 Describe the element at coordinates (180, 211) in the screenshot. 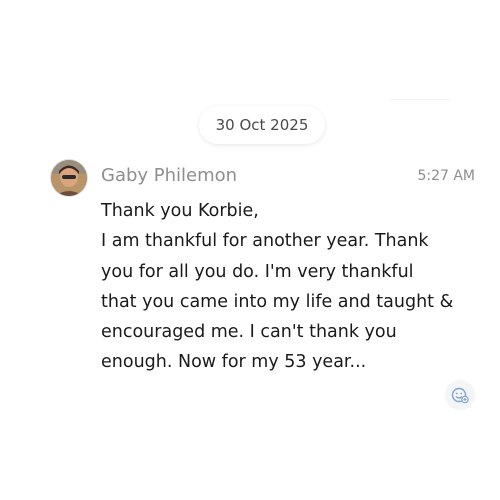

I see `message-line: Thank you Korbie,` at that location.